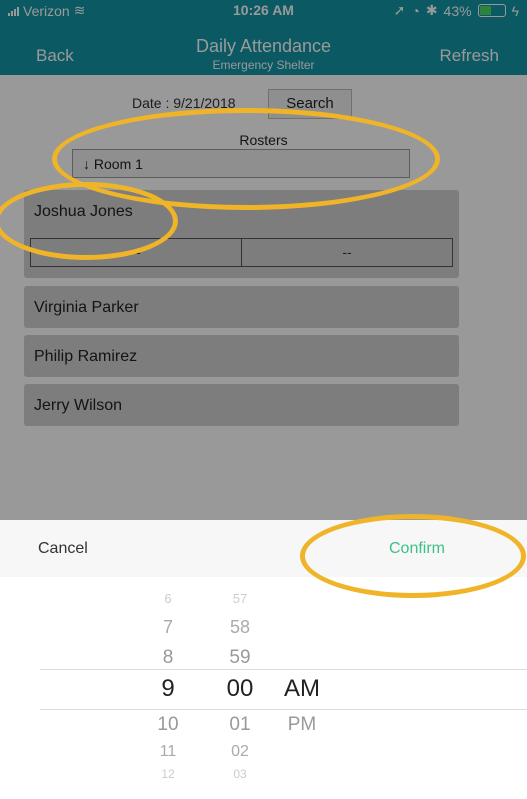  I want to click on charging-icon: ϟ, so click(515, 10).